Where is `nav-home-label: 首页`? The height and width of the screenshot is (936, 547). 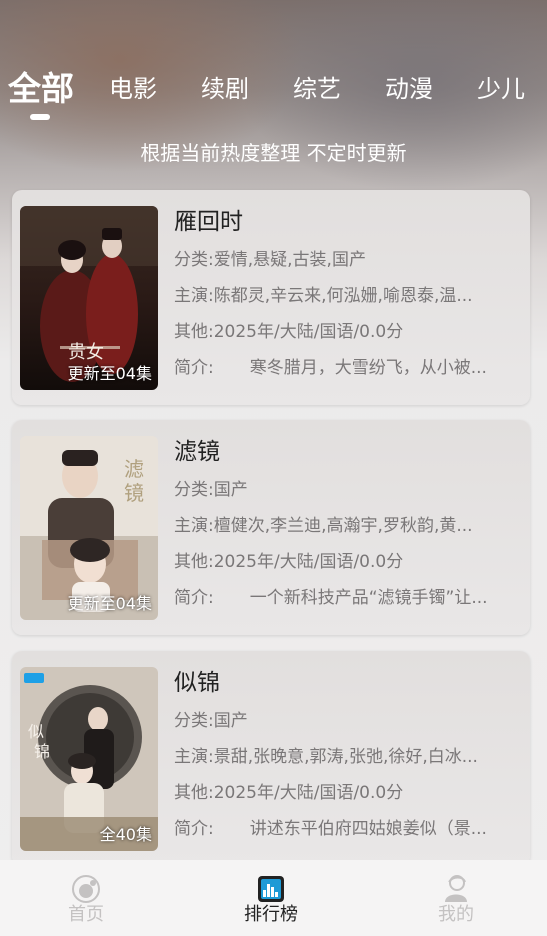 nav-home-label: 首页 is located at coordinates (86, 914).